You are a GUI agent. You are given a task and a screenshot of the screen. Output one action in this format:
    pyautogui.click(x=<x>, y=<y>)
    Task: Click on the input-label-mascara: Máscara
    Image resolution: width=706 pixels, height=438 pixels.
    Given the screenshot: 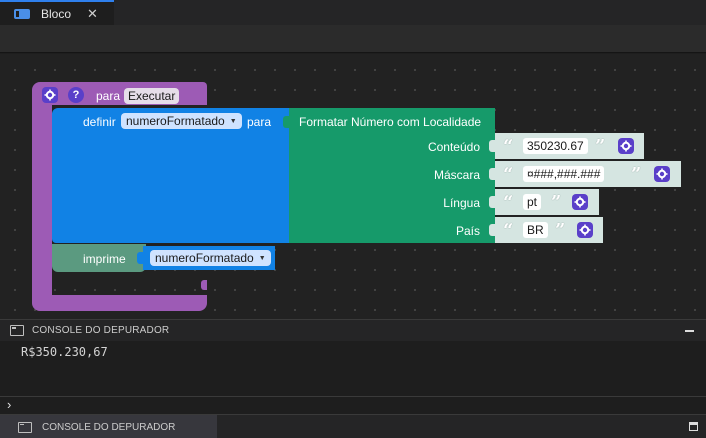 What is the action you would take?
    pyautogui.click(x=456, y=175)
    